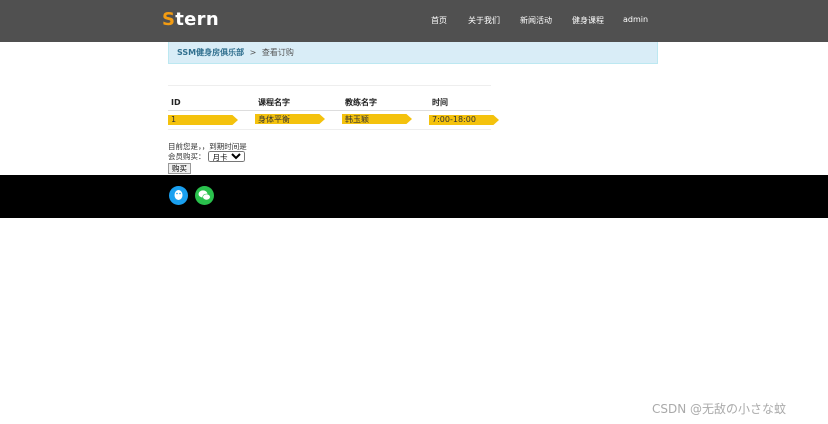 This screenshot has height=424, width=828. What do you see at coordinates (277, 52) in the screenshot?
I see `breadcrumb-current: 查看订购` at bounding box center [277, 52].